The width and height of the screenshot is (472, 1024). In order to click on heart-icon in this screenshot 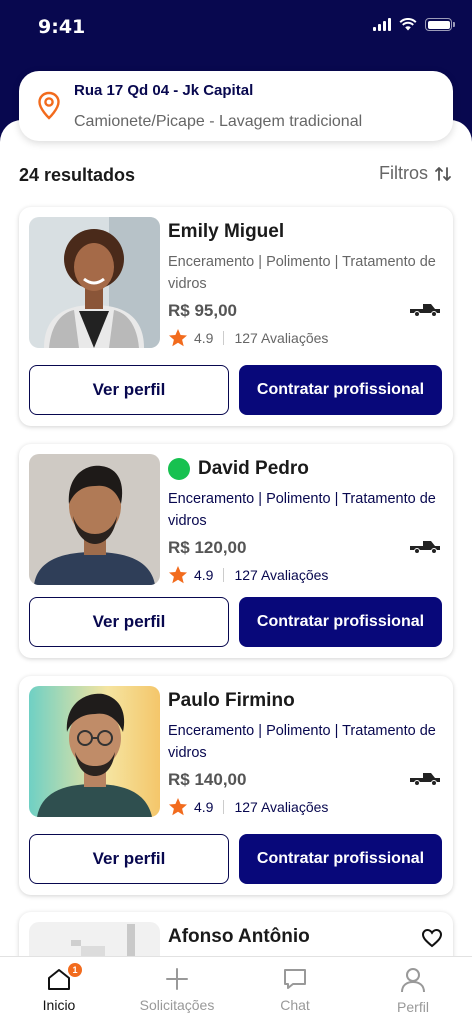, I will do `click(432, 938)`.